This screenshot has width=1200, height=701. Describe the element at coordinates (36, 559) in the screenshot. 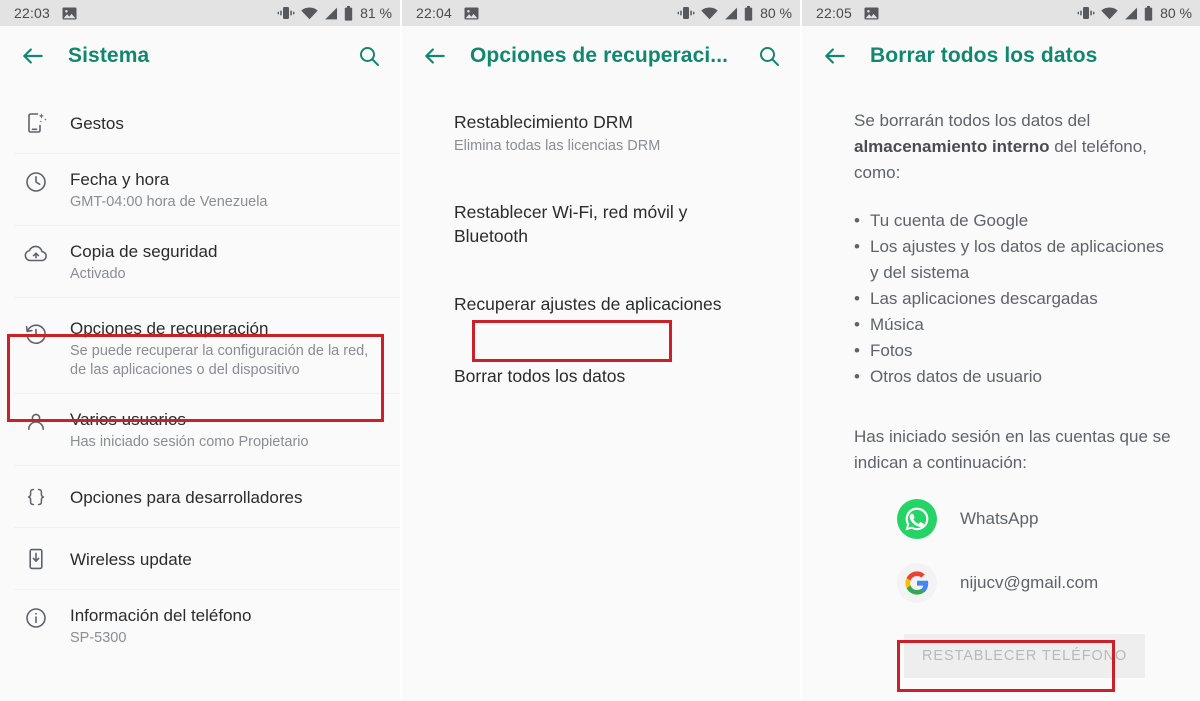

I see `phone-download-icon` at that location.